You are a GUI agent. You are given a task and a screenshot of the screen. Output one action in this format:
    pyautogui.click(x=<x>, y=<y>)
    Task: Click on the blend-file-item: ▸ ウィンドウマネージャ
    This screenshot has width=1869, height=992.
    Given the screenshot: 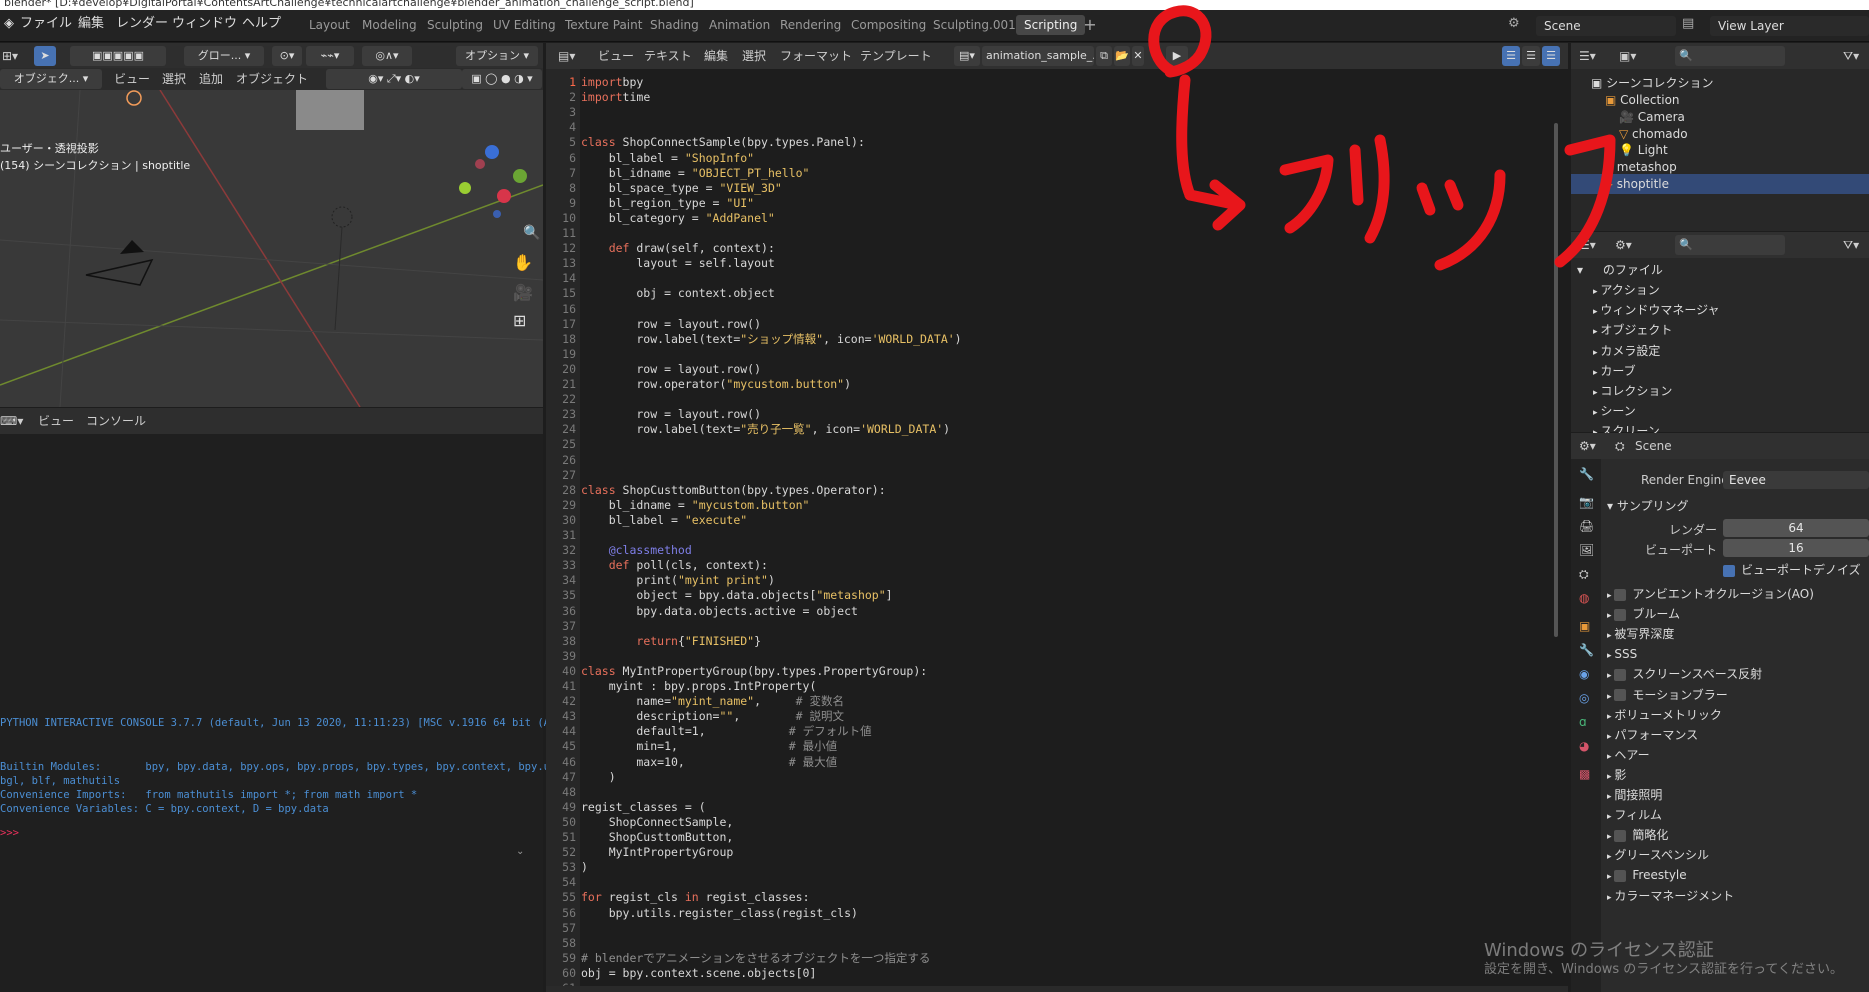 What is the action you would take?
    pyautogui.click(x=1720, y=310)
    